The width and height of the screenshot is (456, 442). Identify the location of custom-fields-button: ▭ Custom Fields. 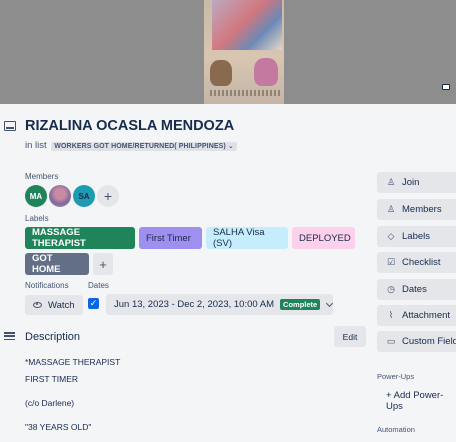
(416, 341).